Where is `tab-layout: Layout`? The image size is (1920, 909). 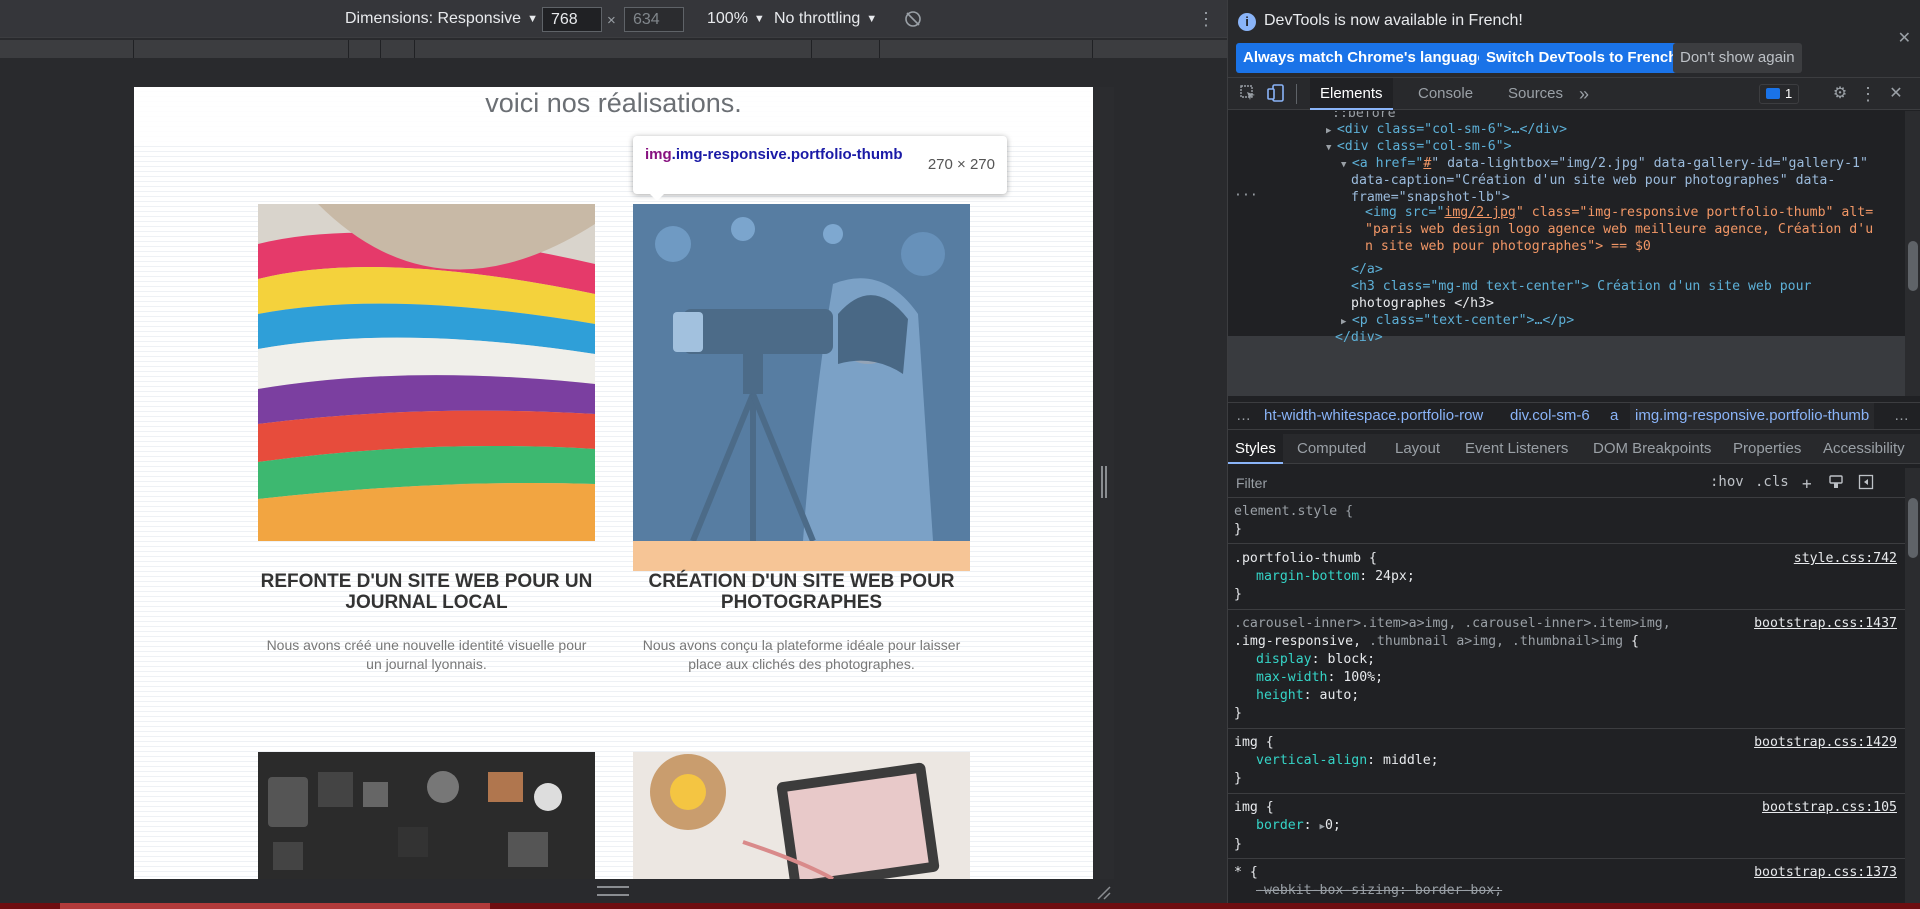 tab-layout: Layout is located at coordinates (1417, 449).